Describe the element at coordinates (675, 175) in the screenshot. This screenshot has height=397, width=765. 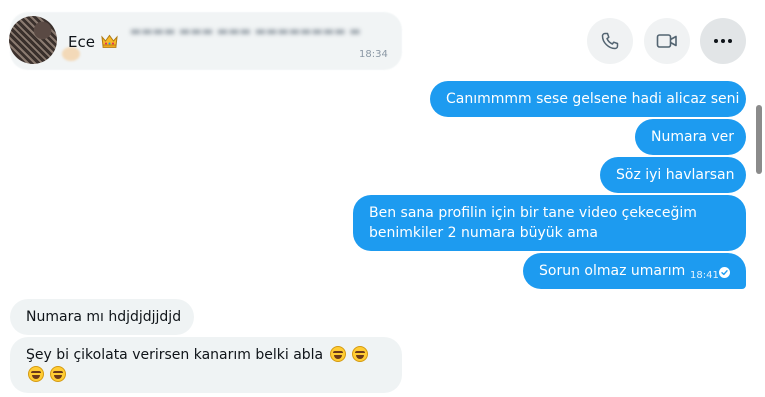
I see `message-text: Söz iyi havlarsan` at that location.